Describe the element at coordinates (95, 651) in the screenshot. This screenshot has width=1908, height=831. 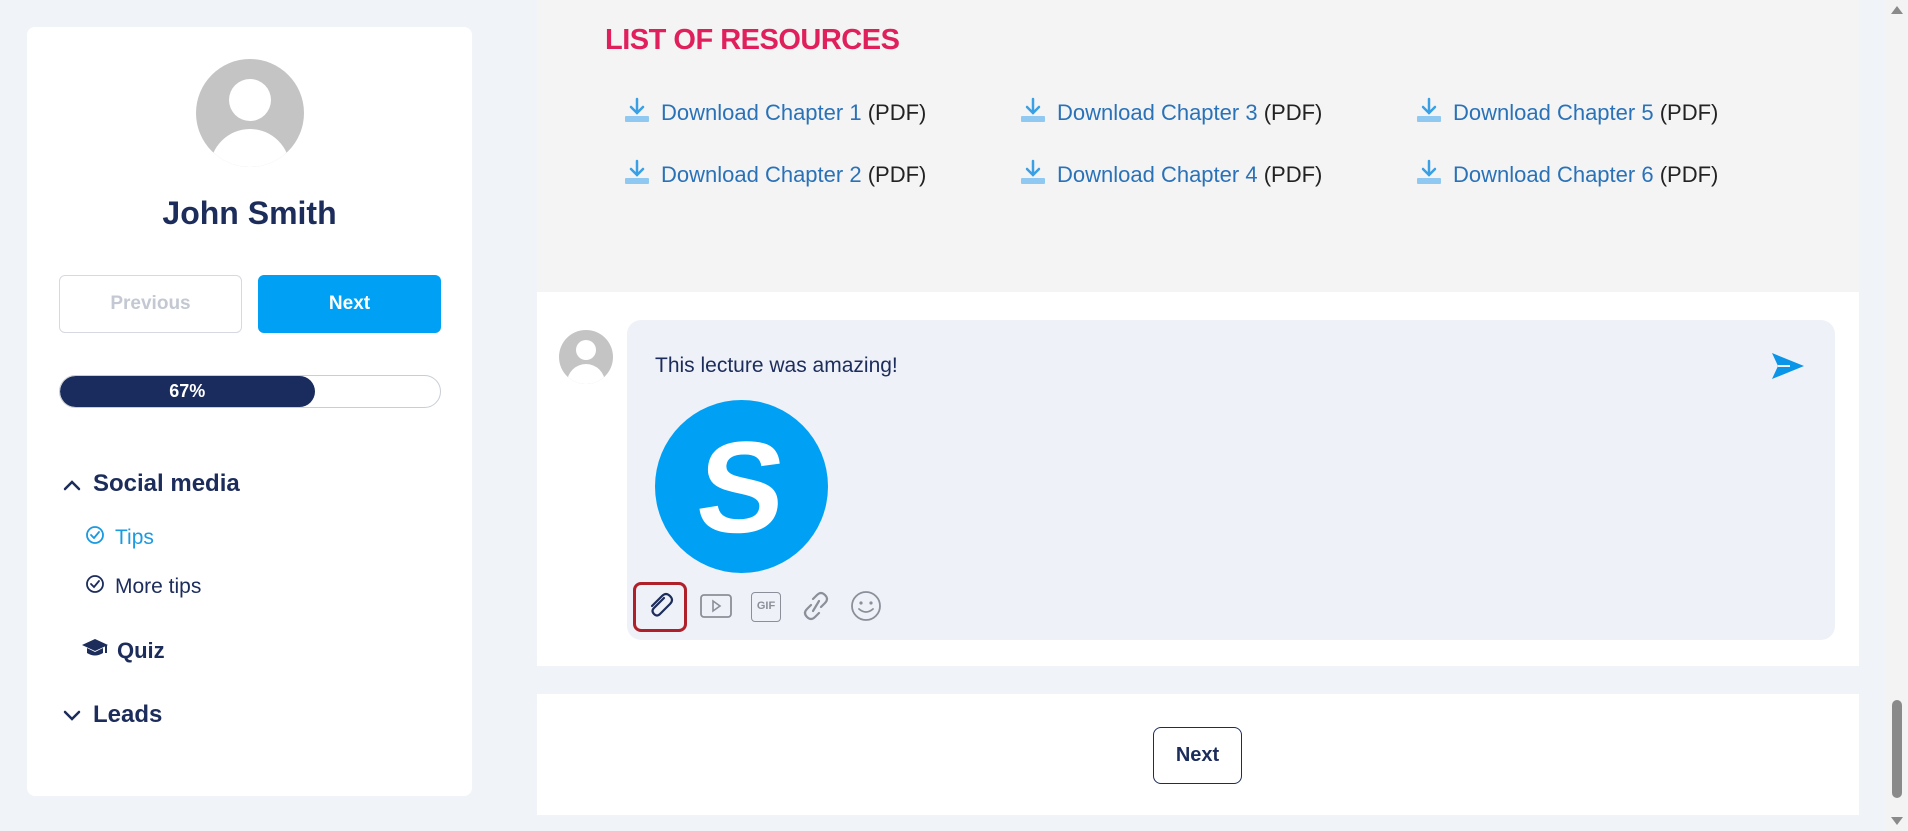
I see `graduation-cap-icon` at that location.